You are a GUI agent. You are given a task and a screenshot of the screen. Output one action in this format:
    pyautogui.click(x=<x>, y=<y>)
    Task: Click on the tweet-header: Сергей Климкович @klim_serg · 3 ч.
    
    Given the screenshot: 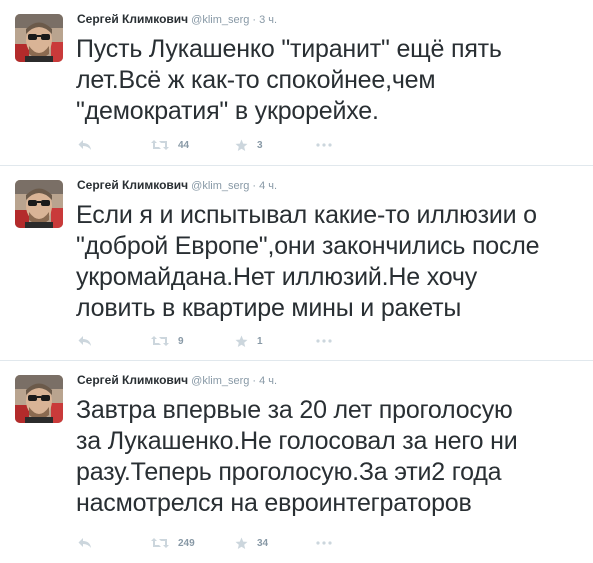 What is the action you would take?
    pyautogui.click(x=177, y=19)
    